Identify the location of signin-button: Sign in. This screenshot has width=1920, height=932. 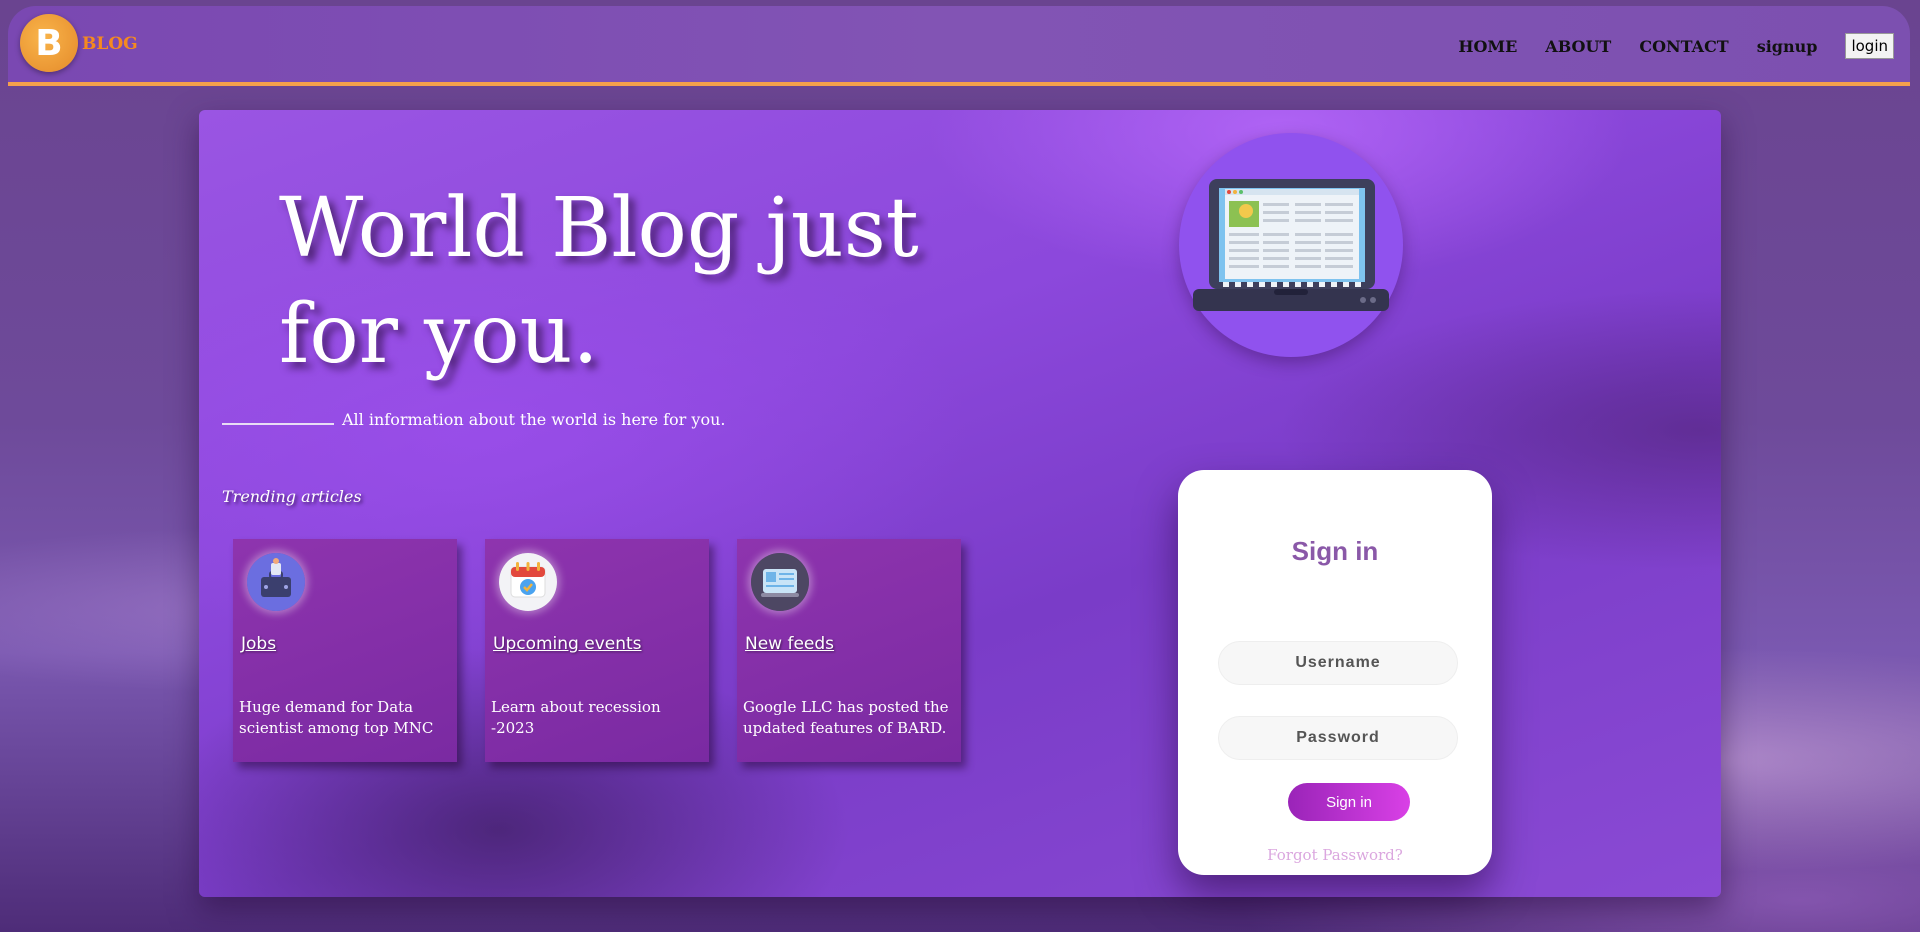
(1349, 802).